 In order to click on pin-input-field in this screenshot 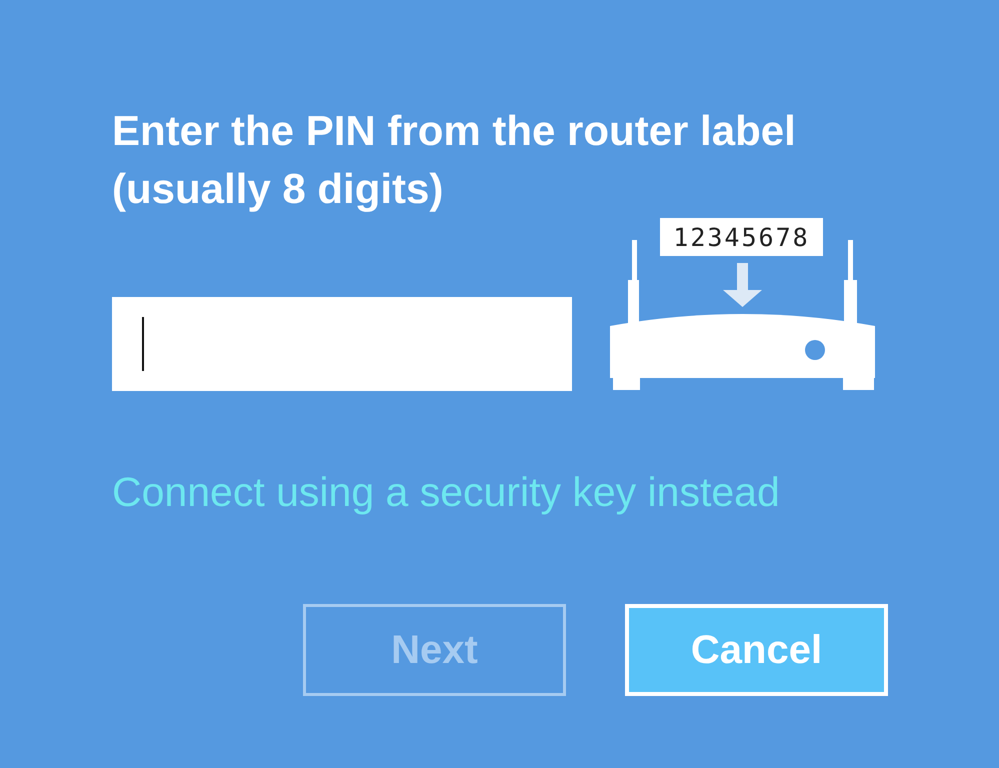, I will do `click(342, 344)`.